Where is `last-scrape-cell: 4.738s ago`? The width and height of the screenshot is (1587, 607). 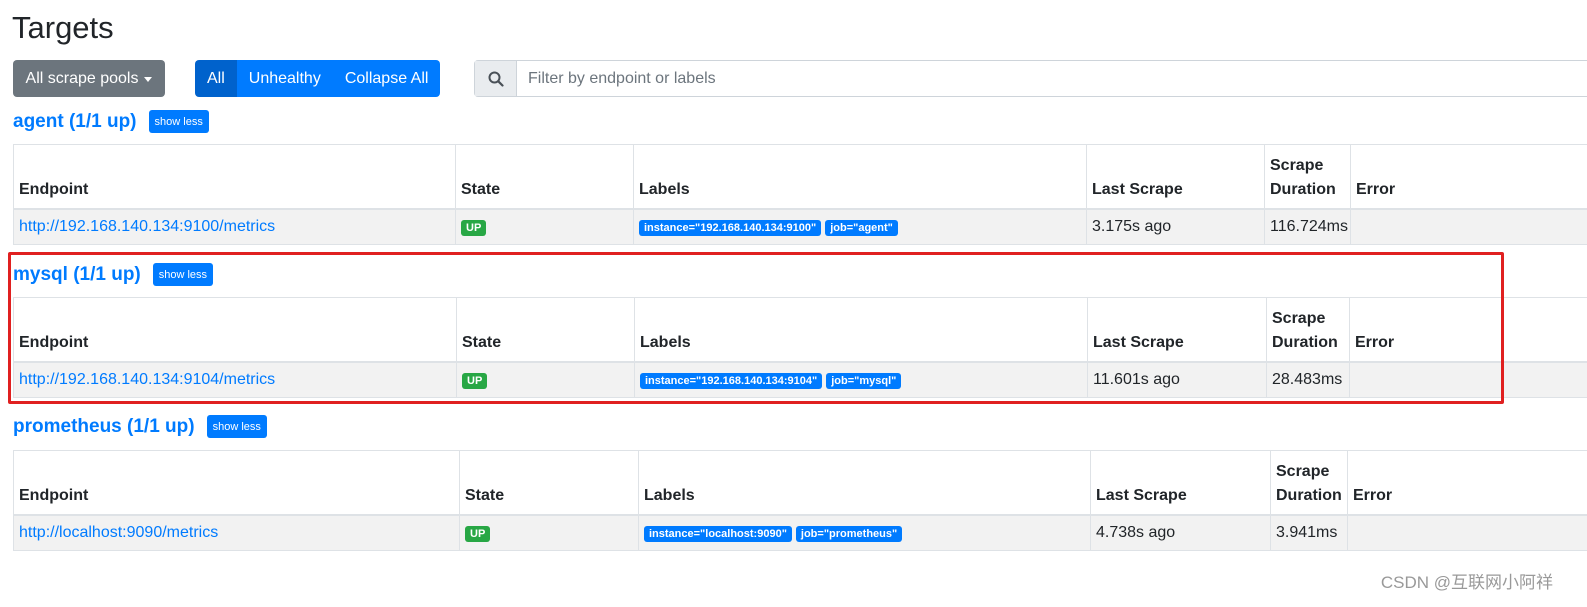
last-scrape-cell: 4.738s ago is located at coordinates (1180, 532).